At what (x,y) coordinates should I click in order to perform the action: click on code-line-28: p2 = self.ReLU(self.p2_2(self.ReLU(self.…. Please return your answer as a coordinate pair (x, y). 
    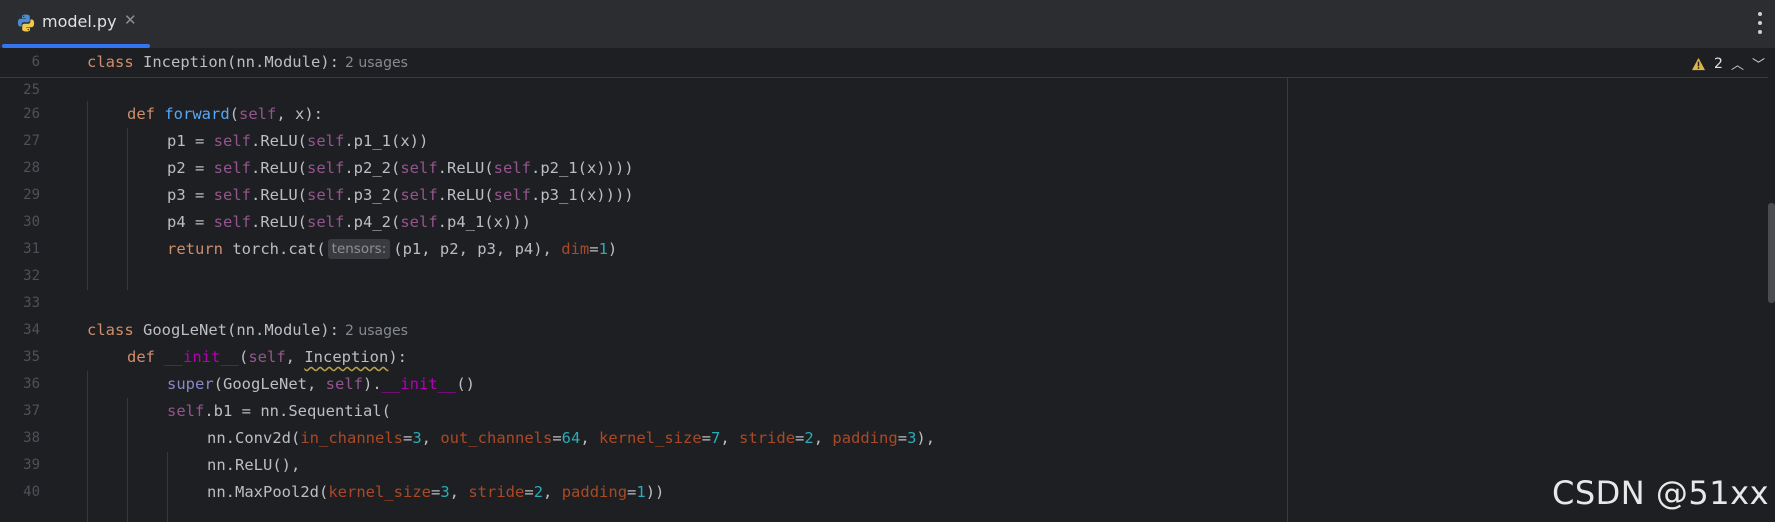
    Looking at the image, I should click on (400, 168).